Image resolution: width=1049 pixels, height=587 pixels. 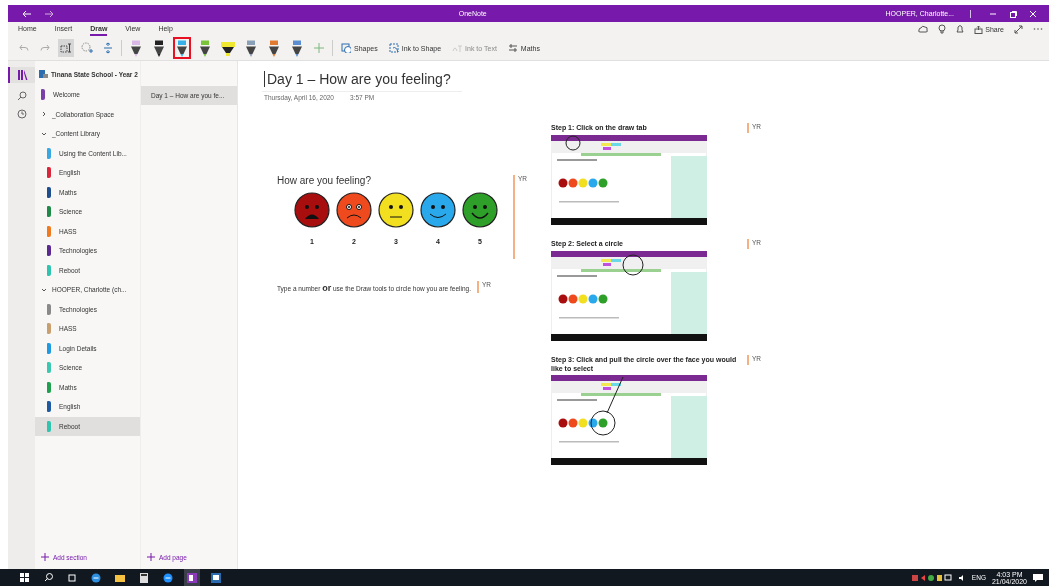 I want to click on windows-start-icon, so click(x=24, y=577).